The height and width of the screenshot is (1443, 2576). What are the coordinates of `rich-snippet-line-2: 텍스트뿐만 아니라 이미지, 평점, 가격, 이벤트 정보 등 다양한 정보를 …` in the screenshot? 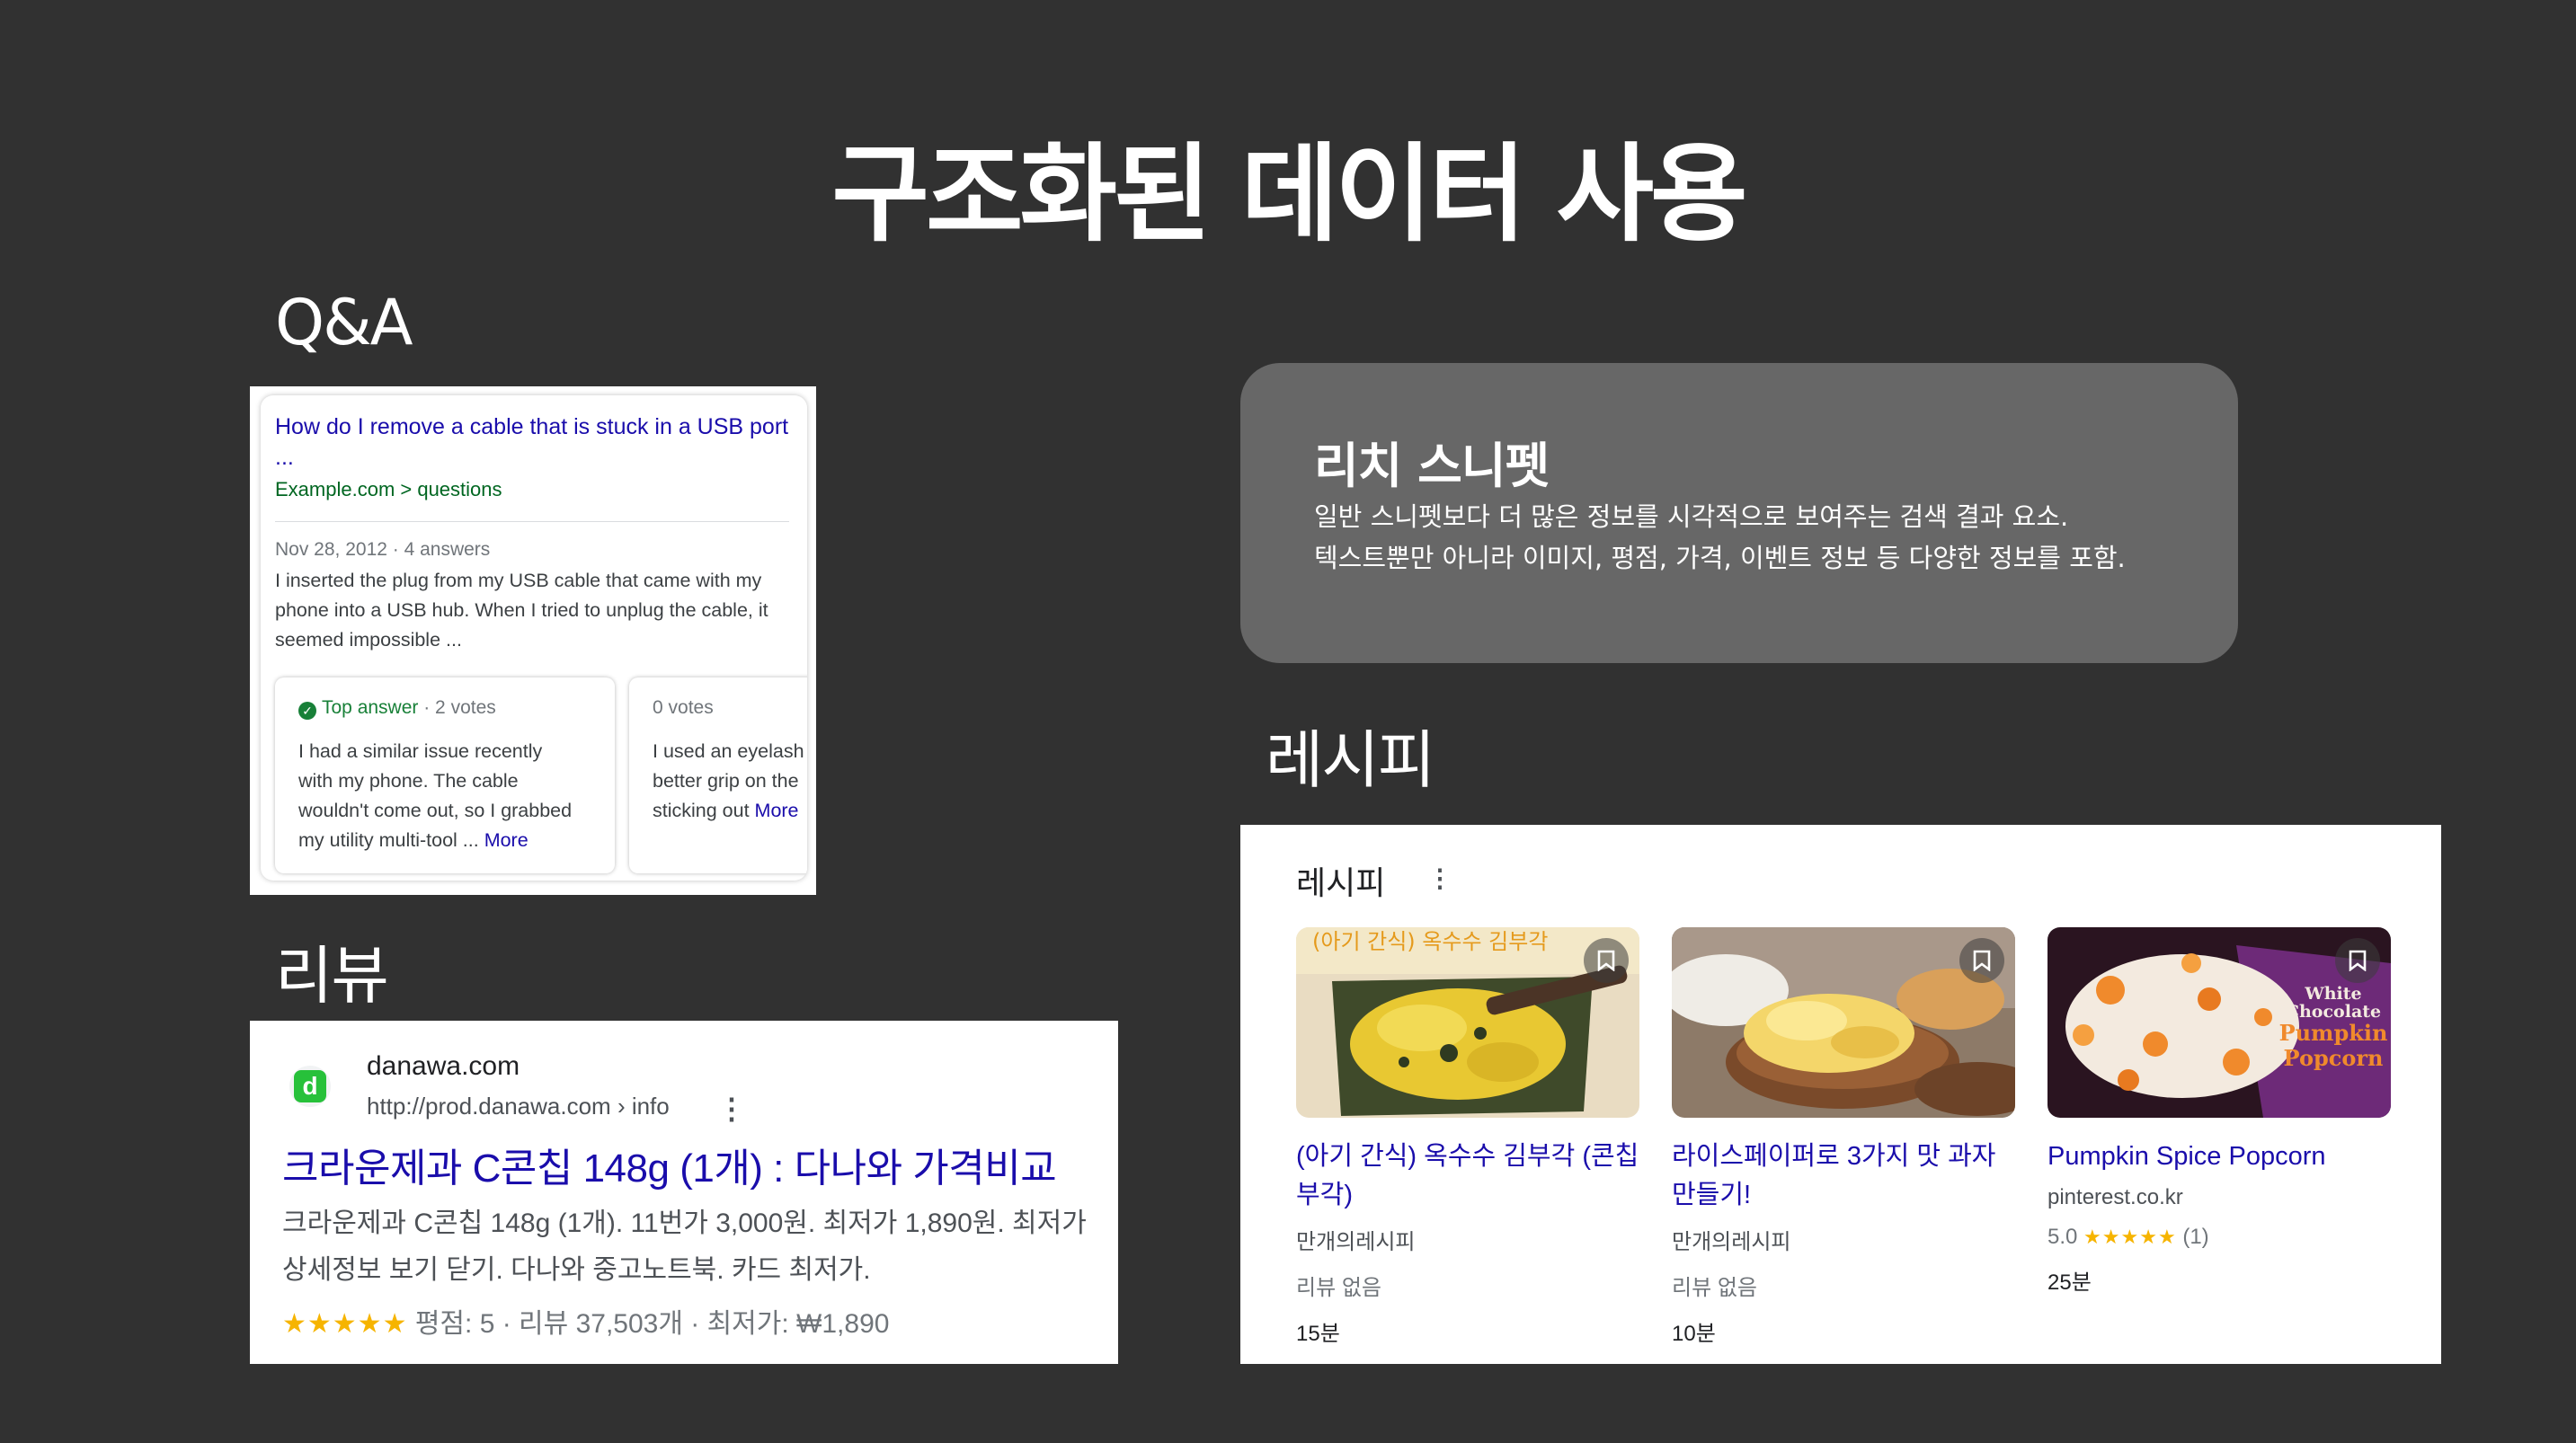 It's located at (1720, 558).